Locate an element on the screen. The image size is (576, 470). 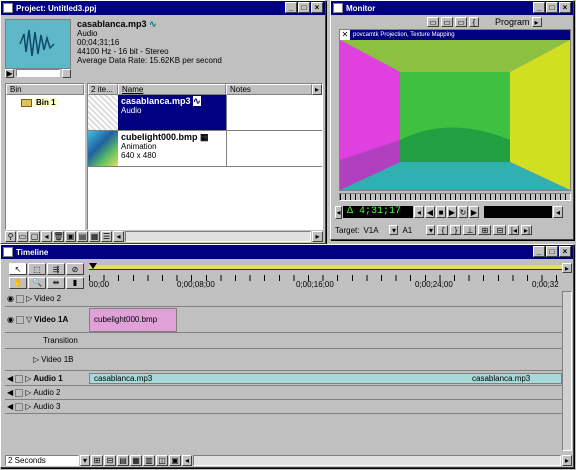
loop-icon: ↻ is located at coordinates (463, 212).